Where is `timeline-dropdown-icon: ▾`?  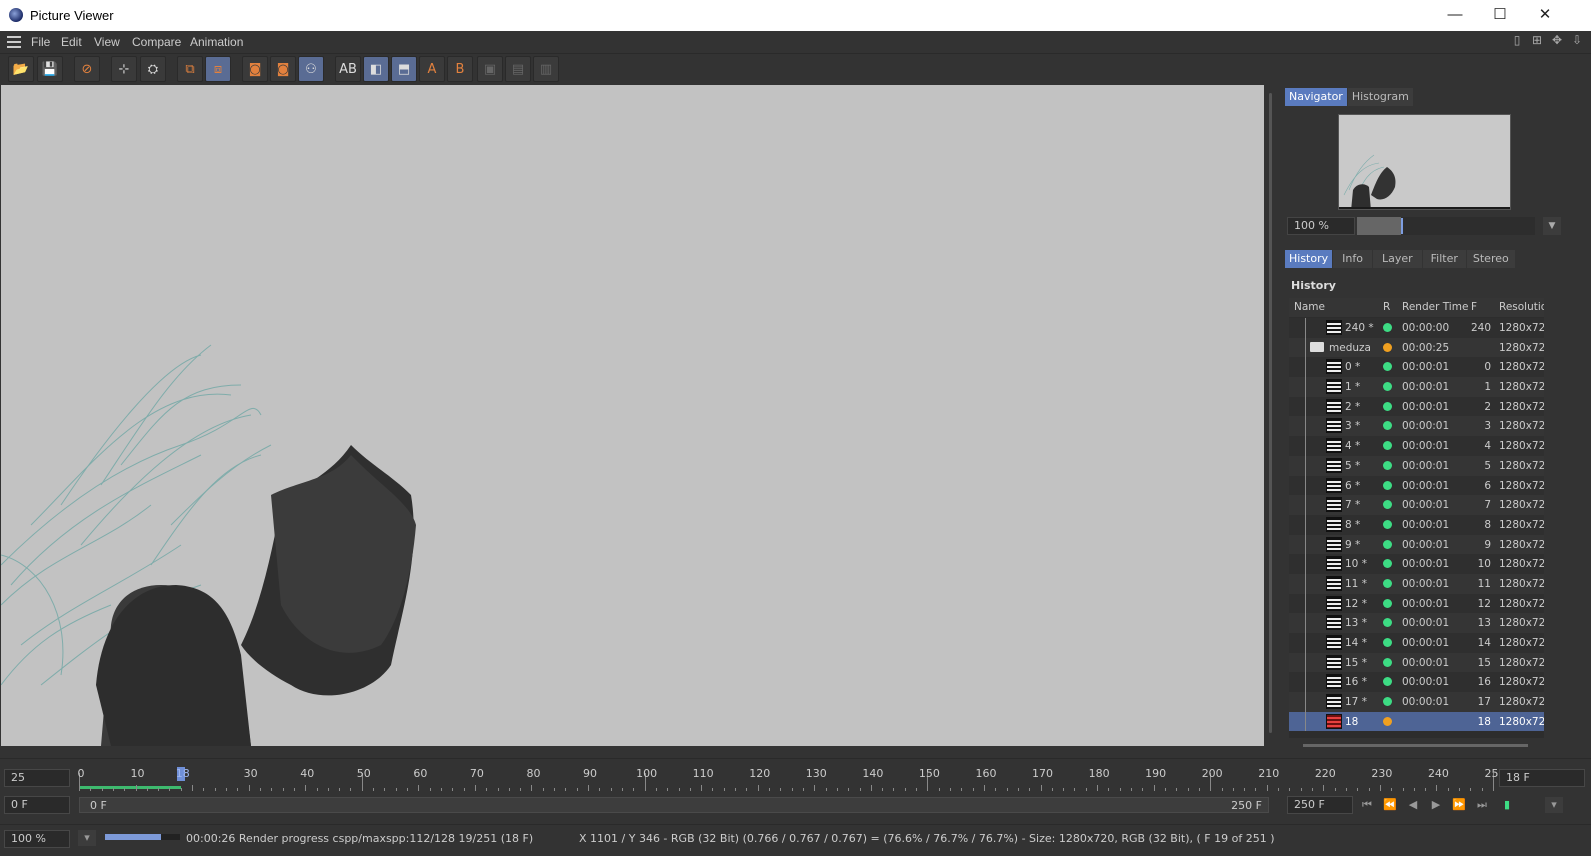
timeline-dropdown-icon: ▾ is located at coordinates (1554, 805).